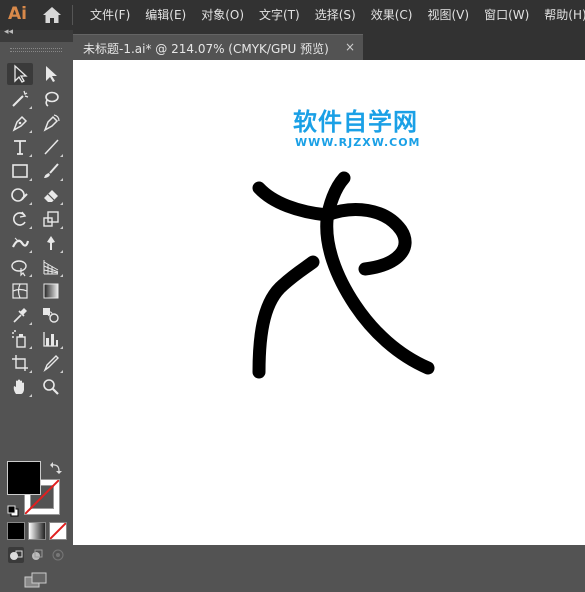 This screenshot has width=585, height=592. Describe the element at coordinates (20, 387) in the screenshot. I see `hand-tool-icon` at that location.